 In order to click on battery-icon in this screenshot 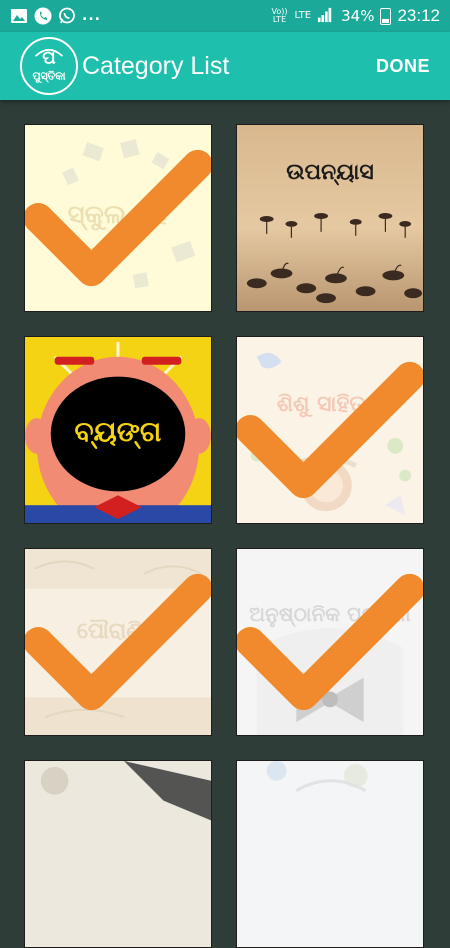, I will do `click(386, 16)`.